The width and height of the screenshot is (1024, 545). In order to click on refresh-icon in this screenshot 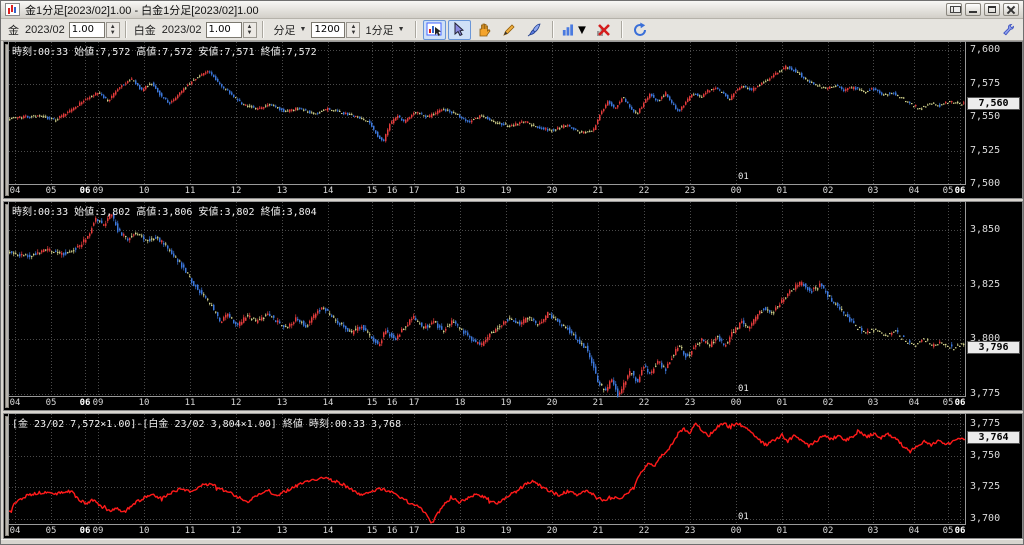, I will do `click(640, 29)`.